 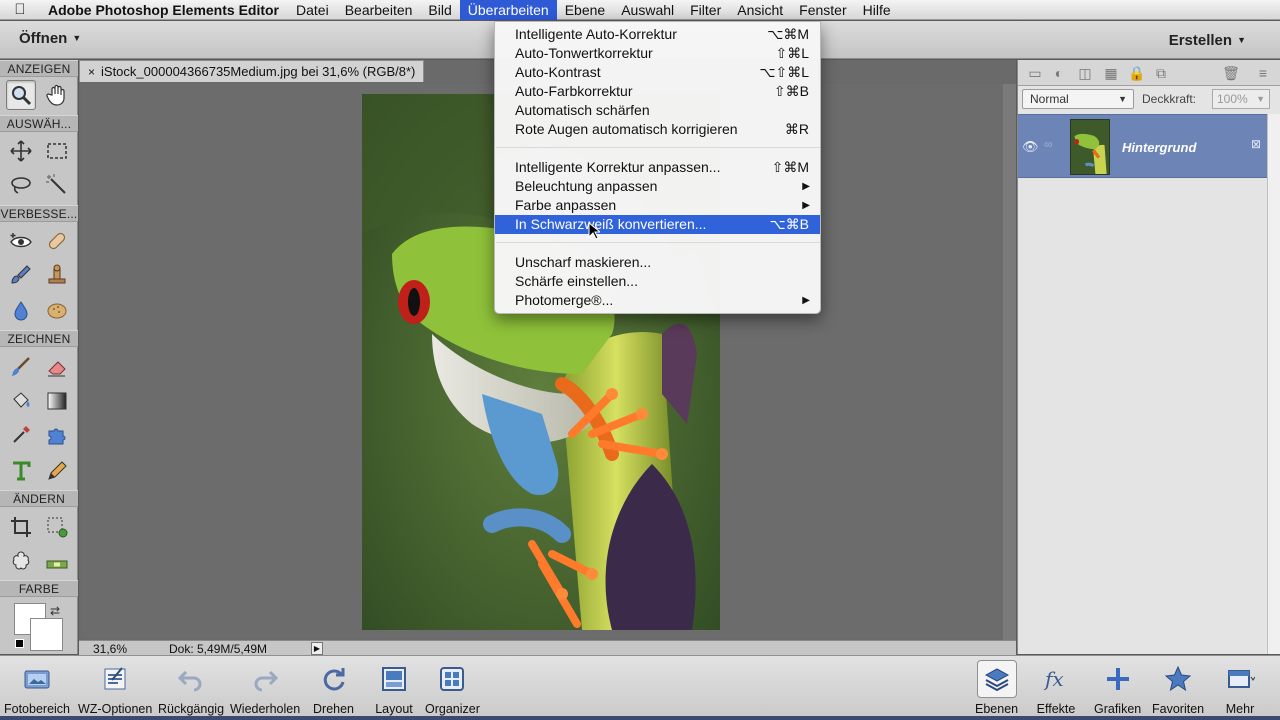 What do you see at coordinates (1241, 99) in the screenshot?
I see `opacity-field: 100% ▼` at bounding box center [1241, 99].